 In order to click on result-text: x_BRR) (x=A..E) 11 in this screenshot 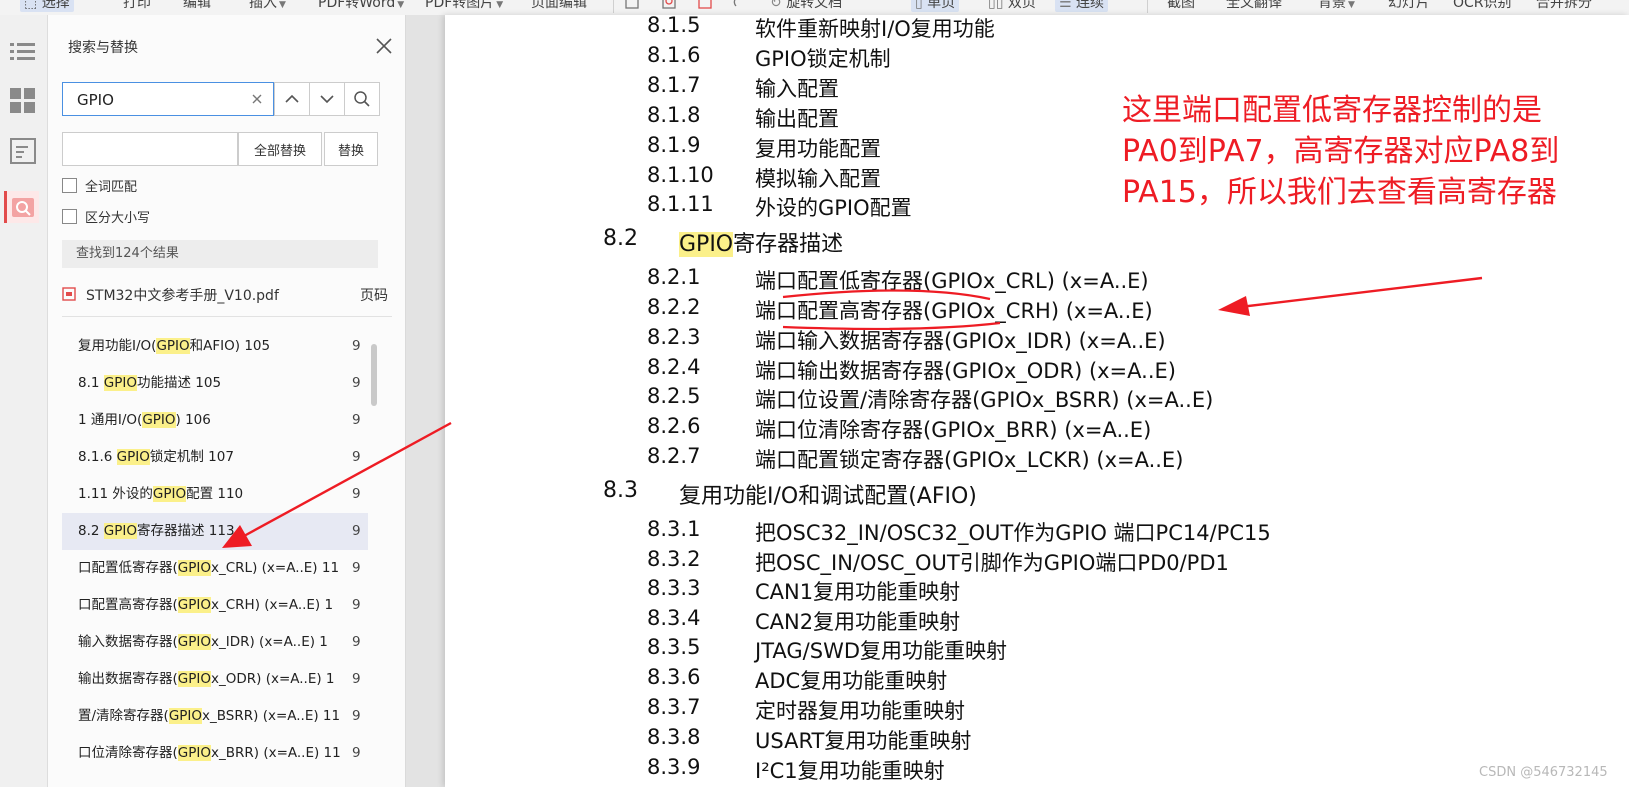, I will do `click(276, 753)`.